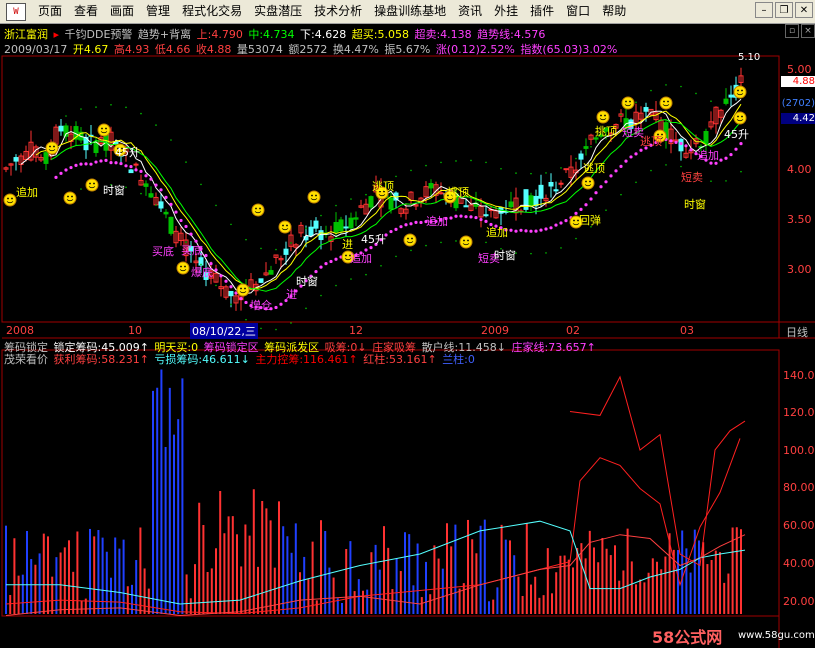 The image size is (815, 648). Describe the element at coordinates (347, 244) in the screenshot. I see `signal-mark: 进` at that location.